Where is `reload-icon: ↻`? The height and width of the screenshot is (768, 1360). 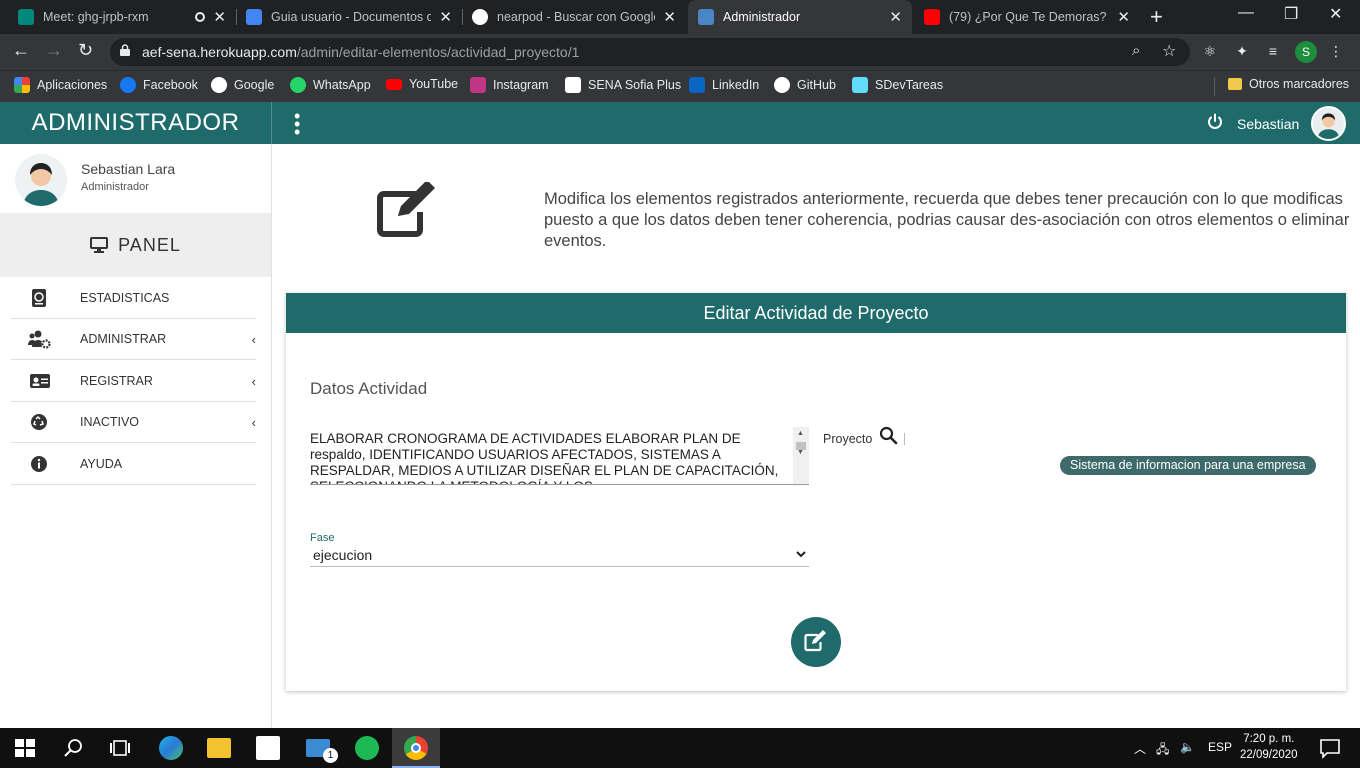
reload-icon: ↻ is located at coordinates (85, 50).